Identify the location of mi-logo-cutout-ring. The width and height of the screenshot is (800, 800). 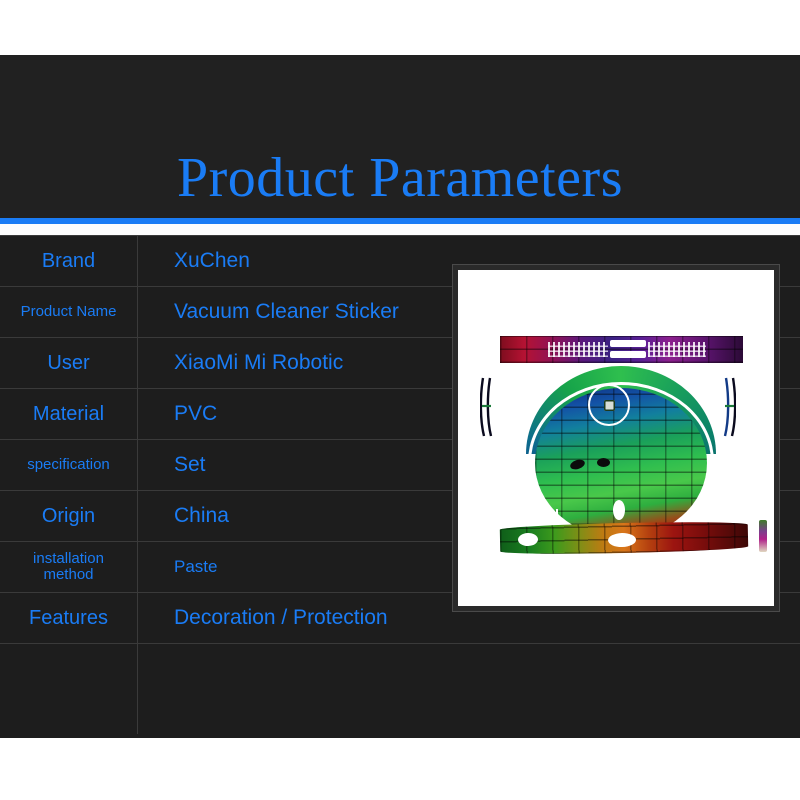
(609, 405).